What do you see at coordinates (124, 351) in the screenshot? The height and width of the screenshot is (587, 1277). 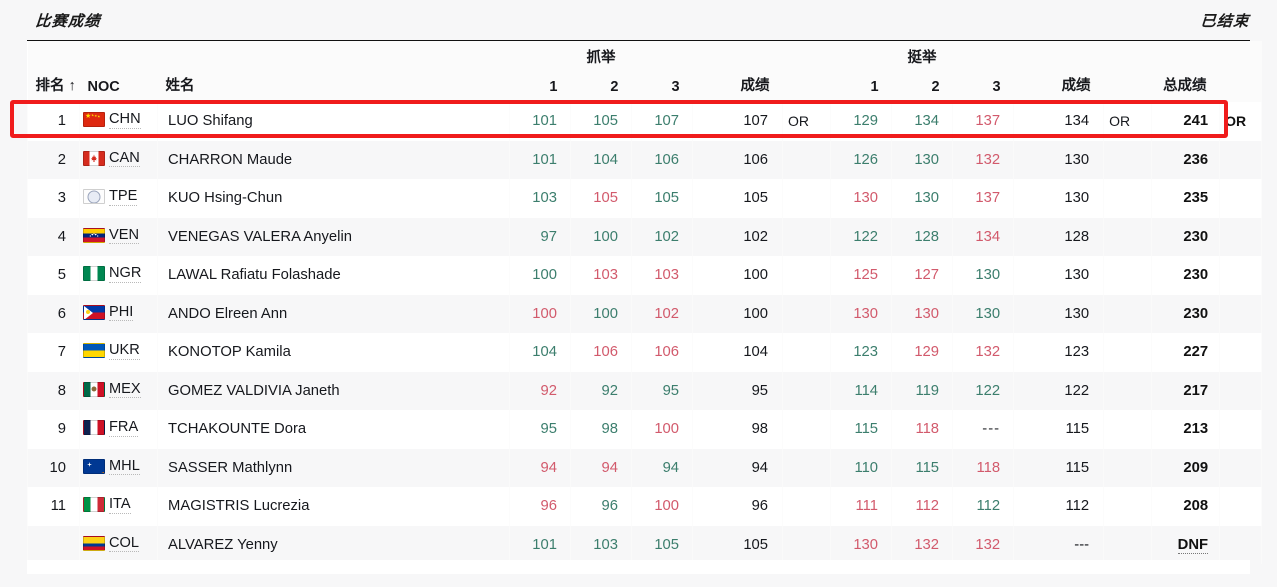 I see `noc-code: UKR` at bounding box center [124, 351].